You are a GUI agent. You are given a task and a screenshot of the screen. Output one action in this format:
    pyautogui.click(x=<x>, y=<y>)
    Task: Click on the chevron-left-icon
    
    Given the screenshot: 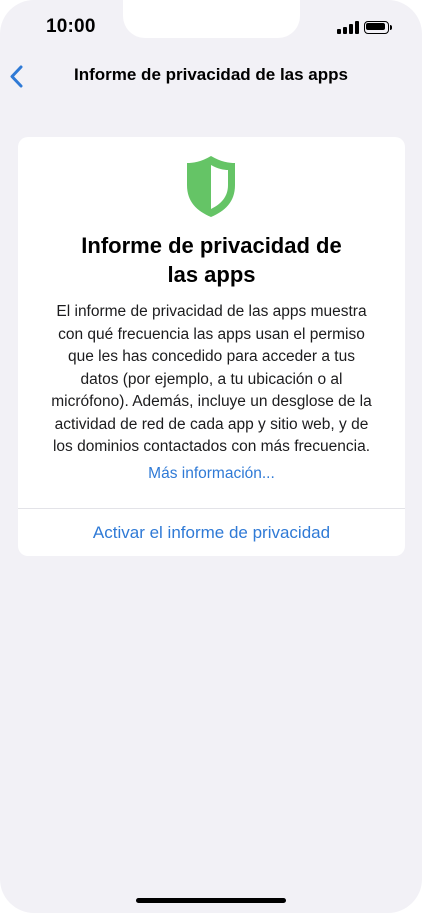 What is the action you would take?
    pyautogui.click(x=16, y=76)
    